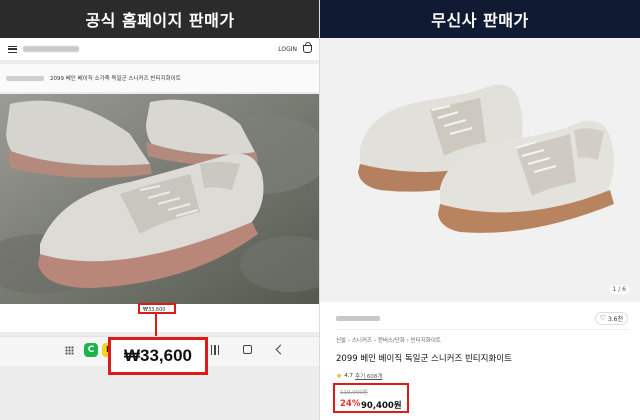  I want to click on musinsa-price-banner: 무신사 판매가, so click(480, 19).